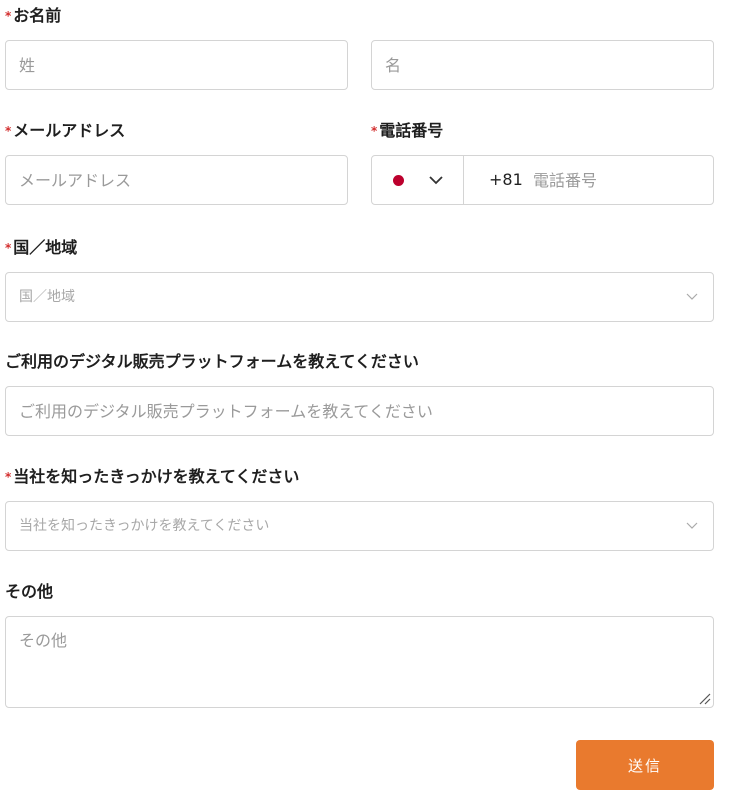 This screenshot has width=729, height=794. I want to click on other-label: その他, so click(29, 592).